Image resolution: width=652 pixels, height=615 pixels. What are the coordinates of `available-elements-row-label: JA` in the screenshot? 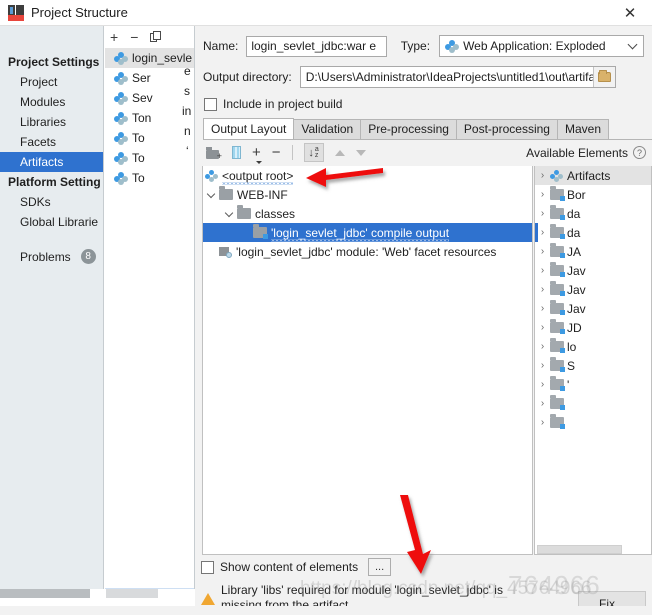 It's located at (574, 251).